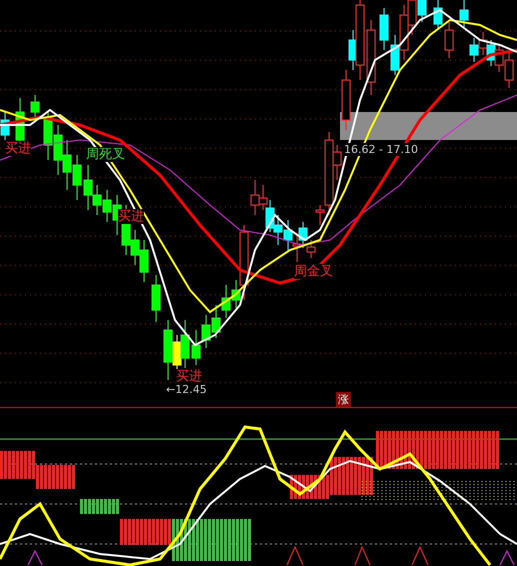  Describe the element at coordinates (343, 399) in the screenshot. I see `rise-badge: 涨` at that location.